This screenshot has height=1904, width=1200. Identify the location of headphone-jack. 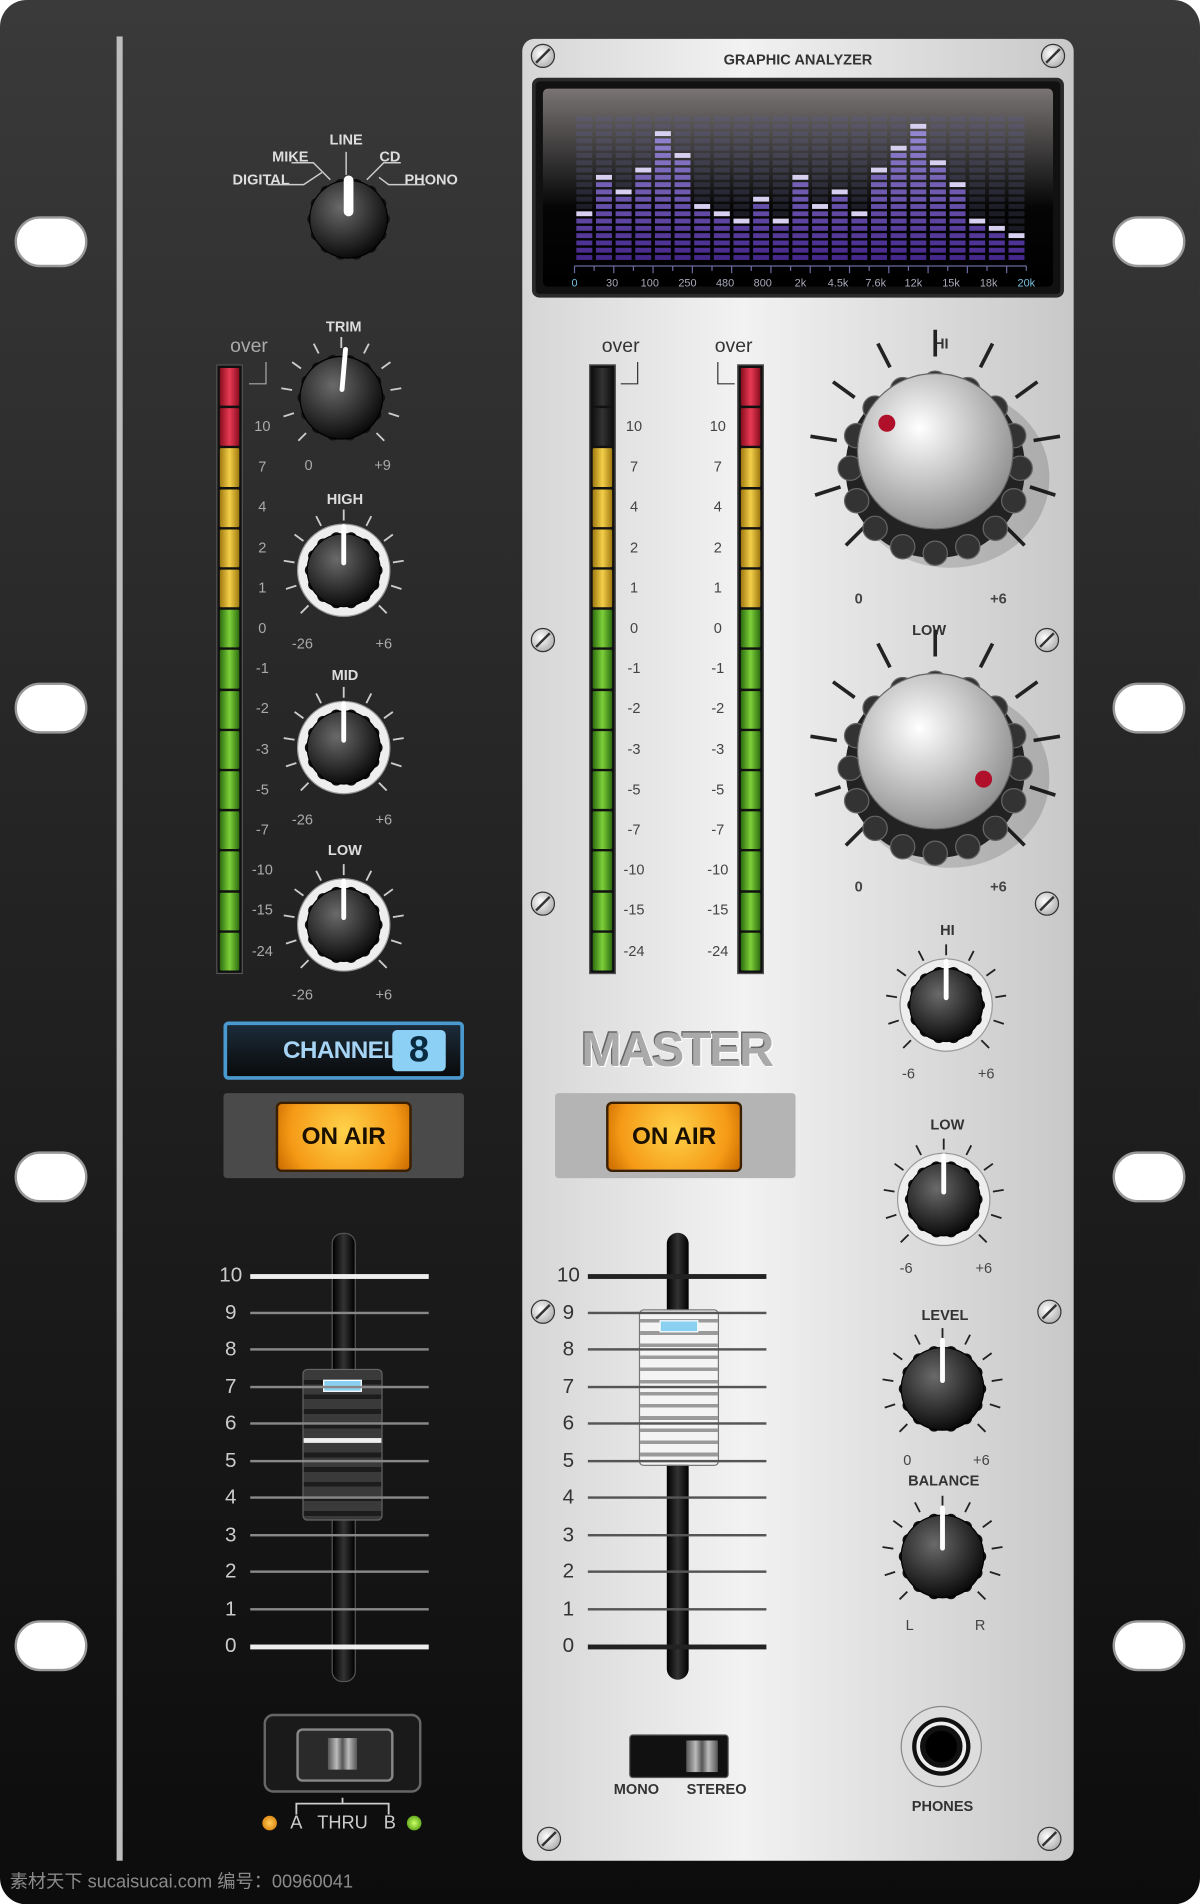
(941, 1746).